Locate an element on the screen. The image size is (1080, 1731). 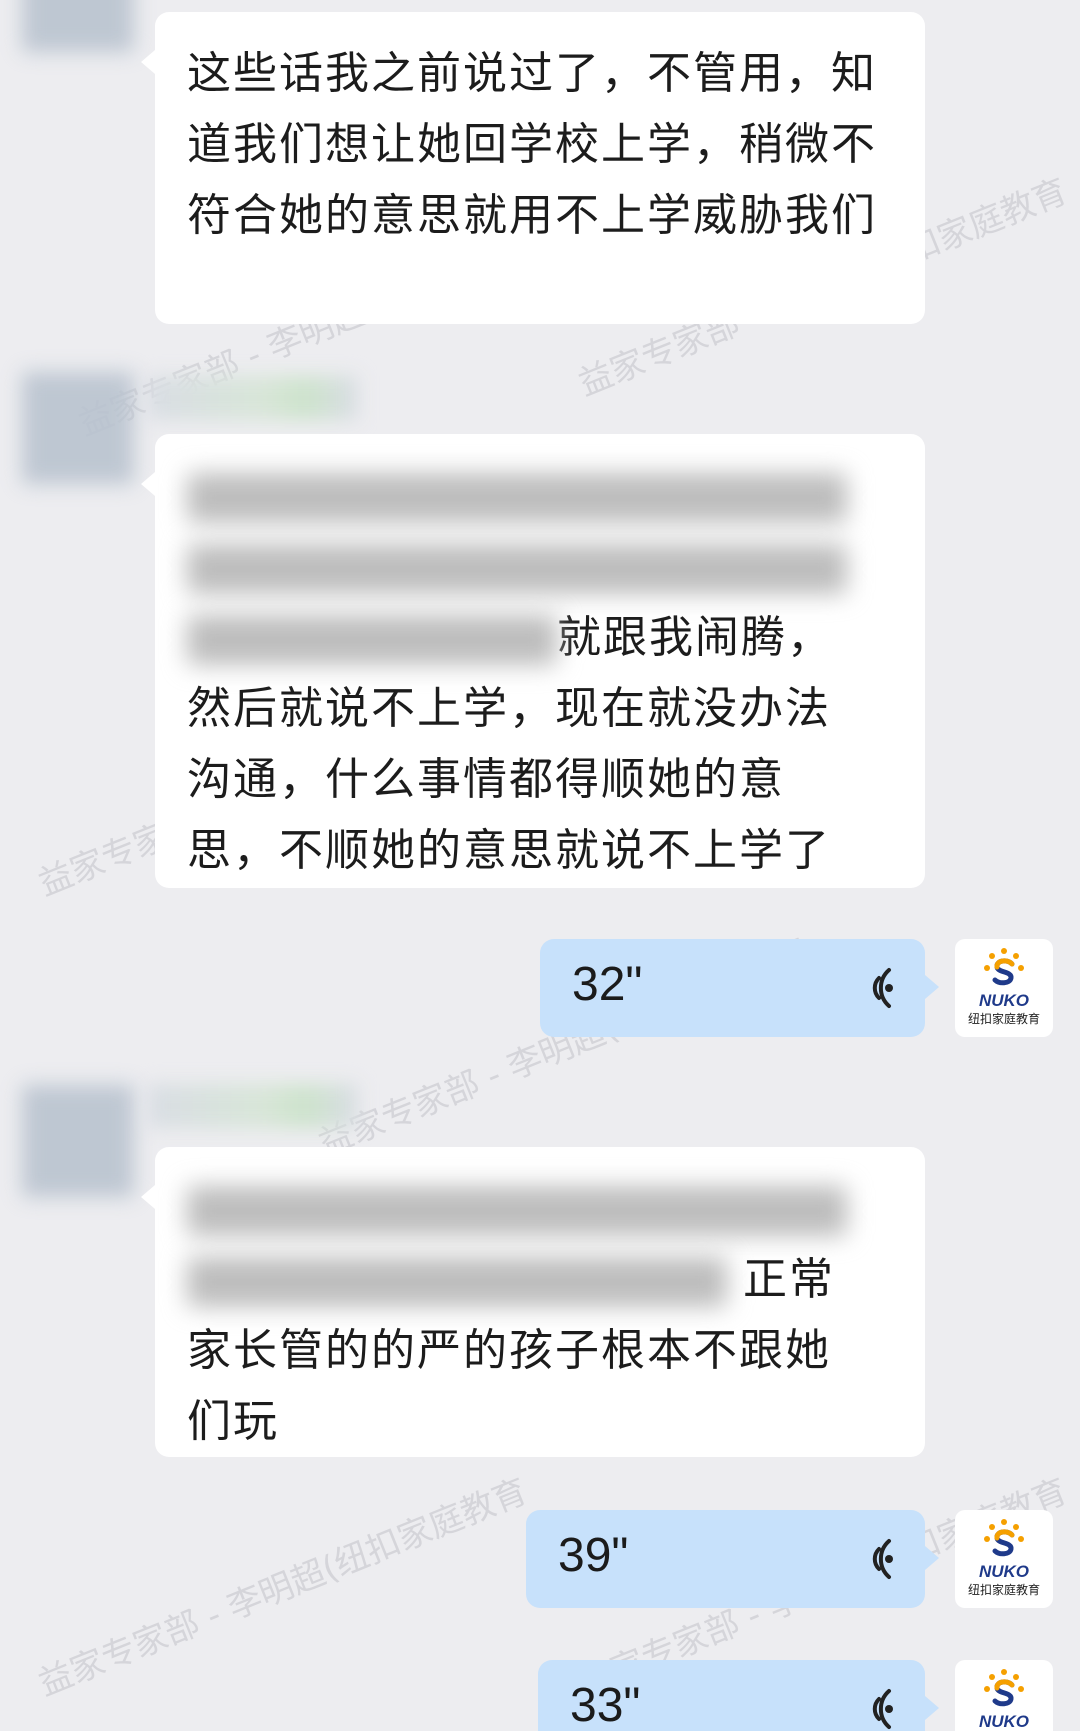
incoming-message: 正常 家长管的的严的孩子根本不跟她 们玩 is located at coordinates (533, 1302).